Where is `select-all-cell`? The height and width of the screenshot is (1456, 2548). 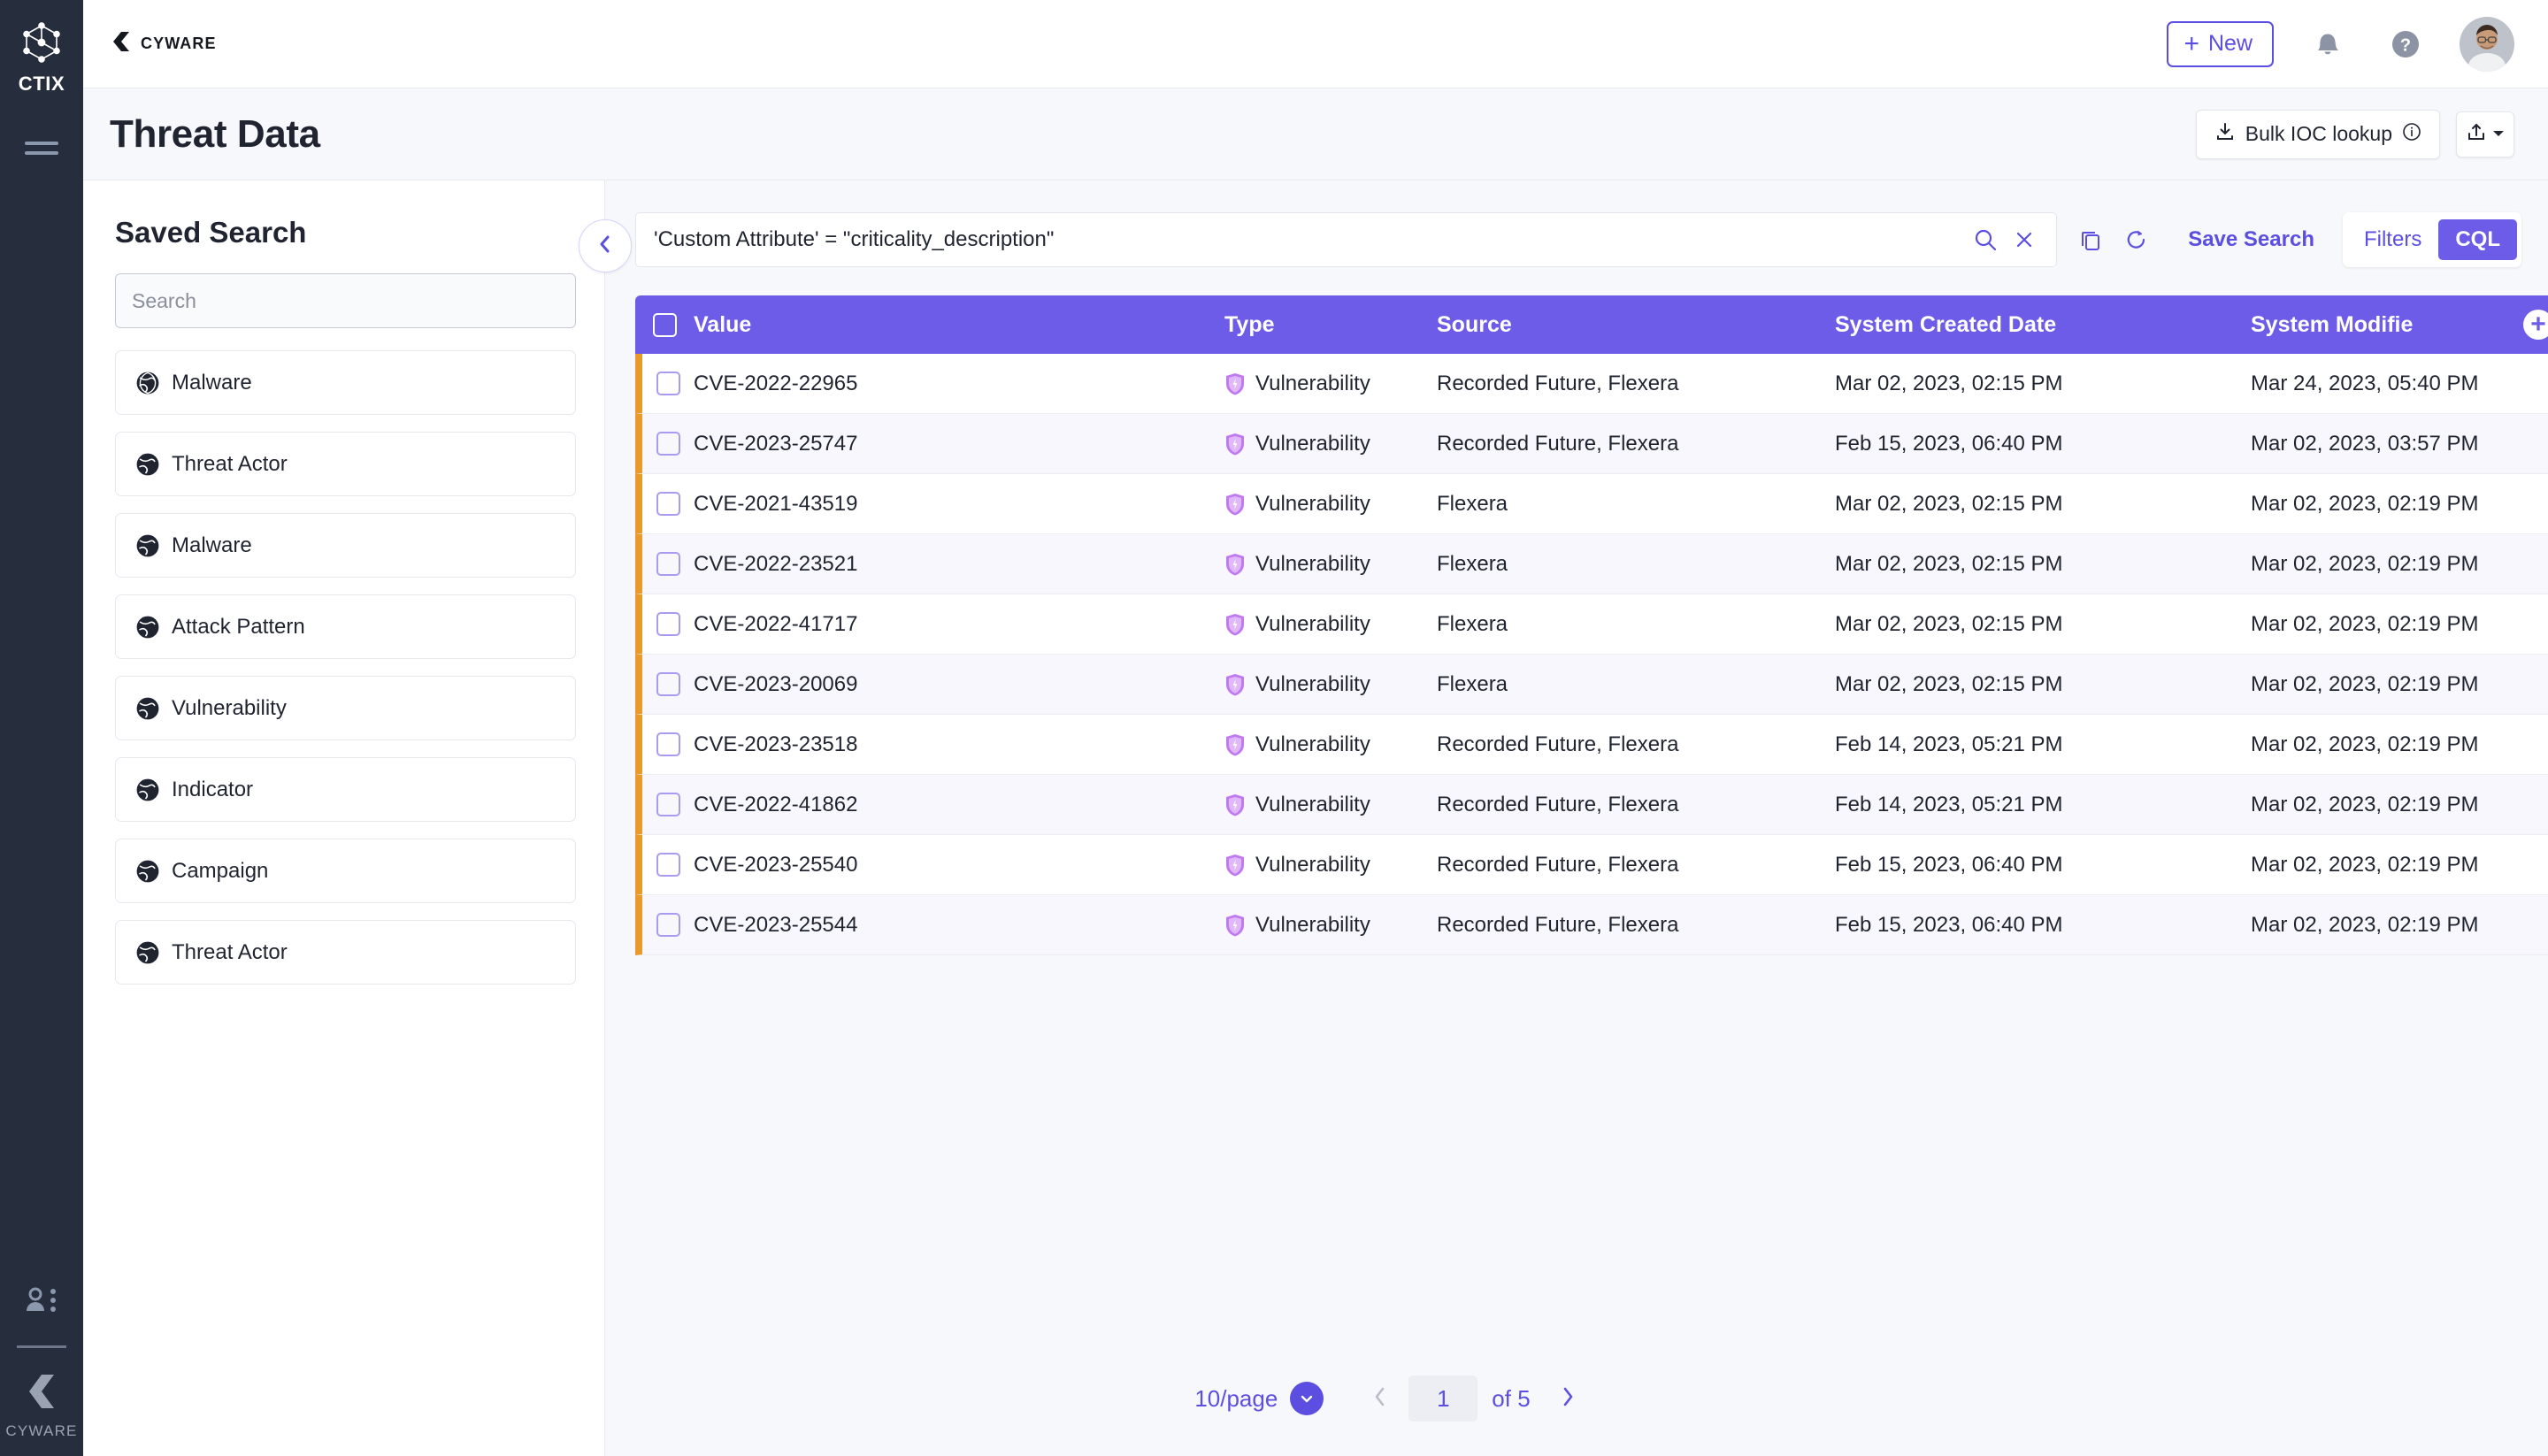
select-all-cell is located at coordinates (664, 324).